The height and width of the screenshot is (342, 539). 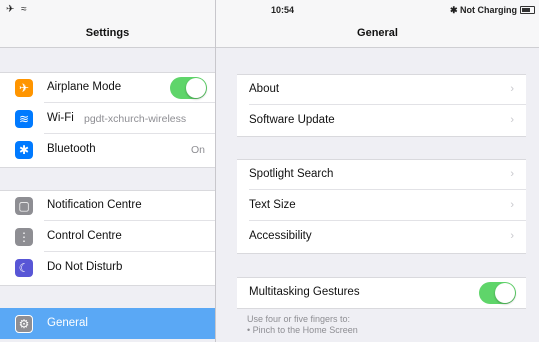 I want to click on software-update-label: Software Update, so click(x=292, y=120).